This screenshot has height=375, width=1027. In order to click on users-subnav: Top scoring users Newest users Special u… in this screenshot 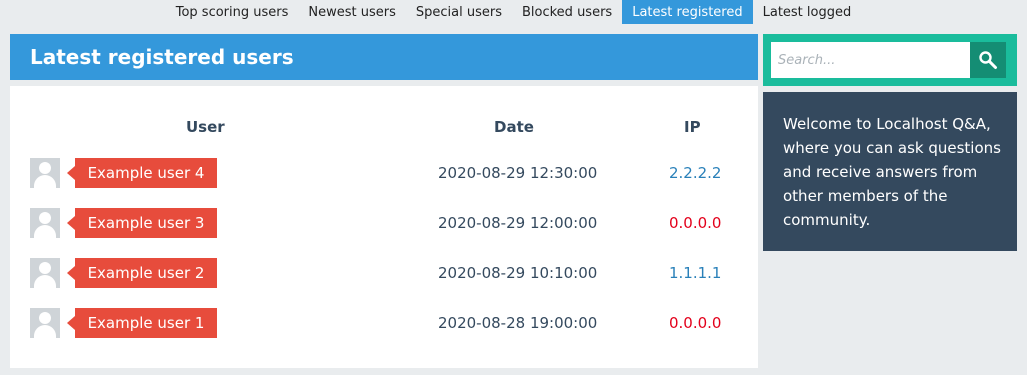, I will do `click(513, 12)`.